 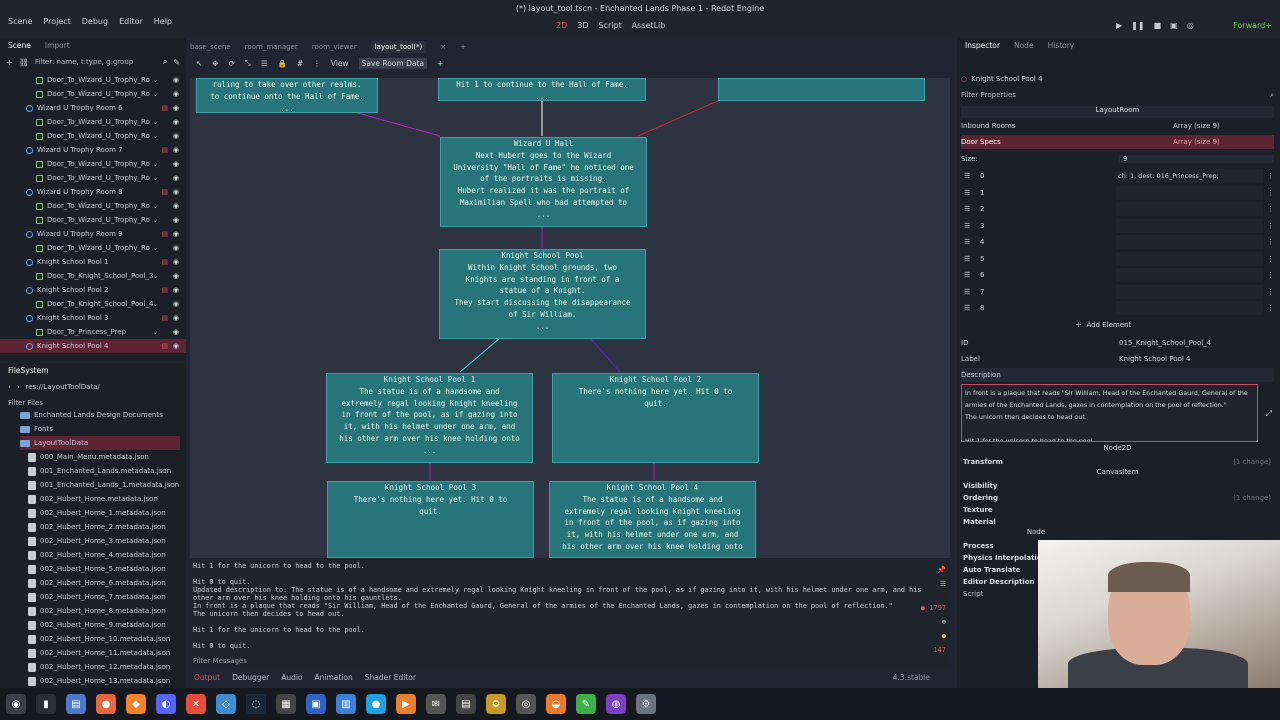 I want to click on size-input: 9, so click(x=1196, y=159).